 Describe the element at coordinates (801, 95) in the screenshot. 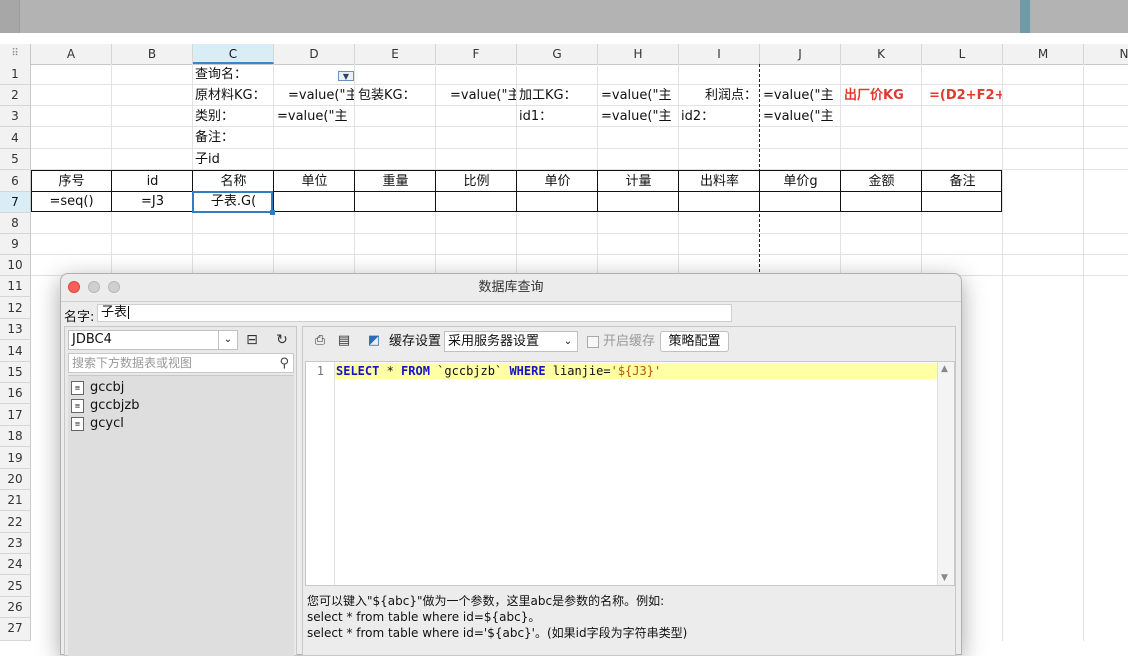

I see `cell-j2: =value("主` at that location.